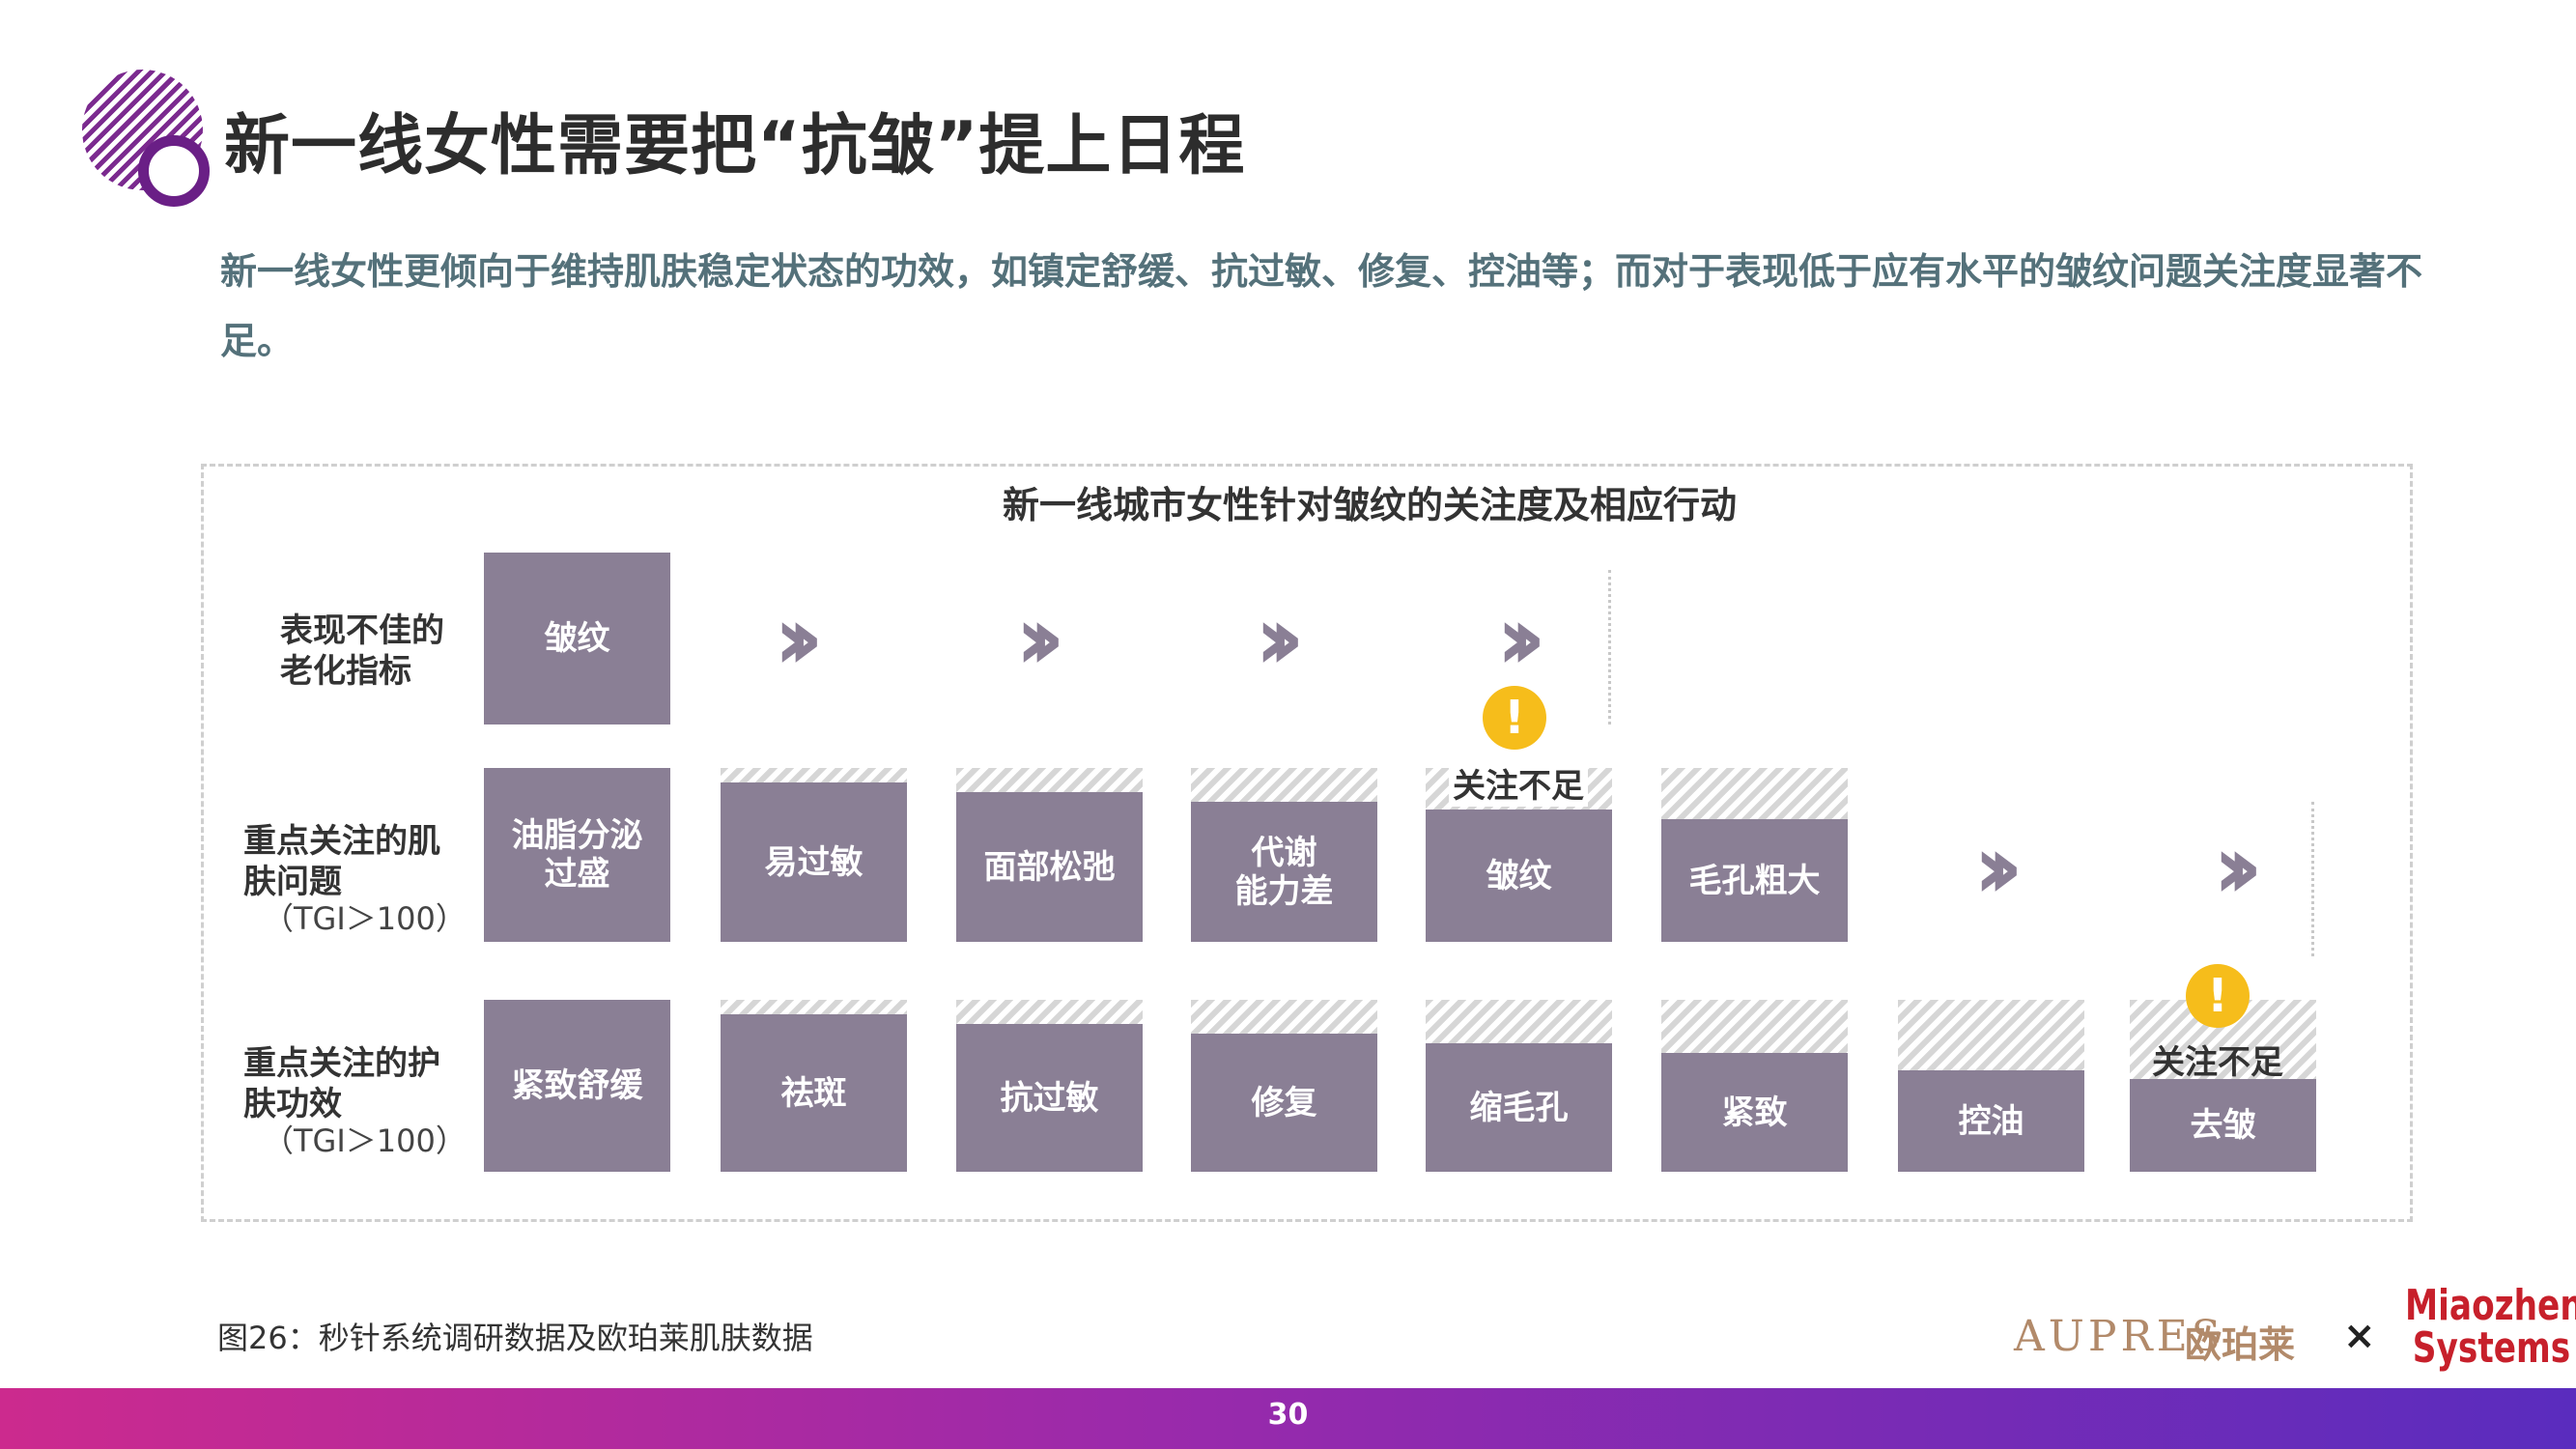  Describe the element at coordinates (515, 1338) in the screenshot. I see `figure-caption: 图26：秒针系统调研数据及欧珀莱肌肤数据` at that location.